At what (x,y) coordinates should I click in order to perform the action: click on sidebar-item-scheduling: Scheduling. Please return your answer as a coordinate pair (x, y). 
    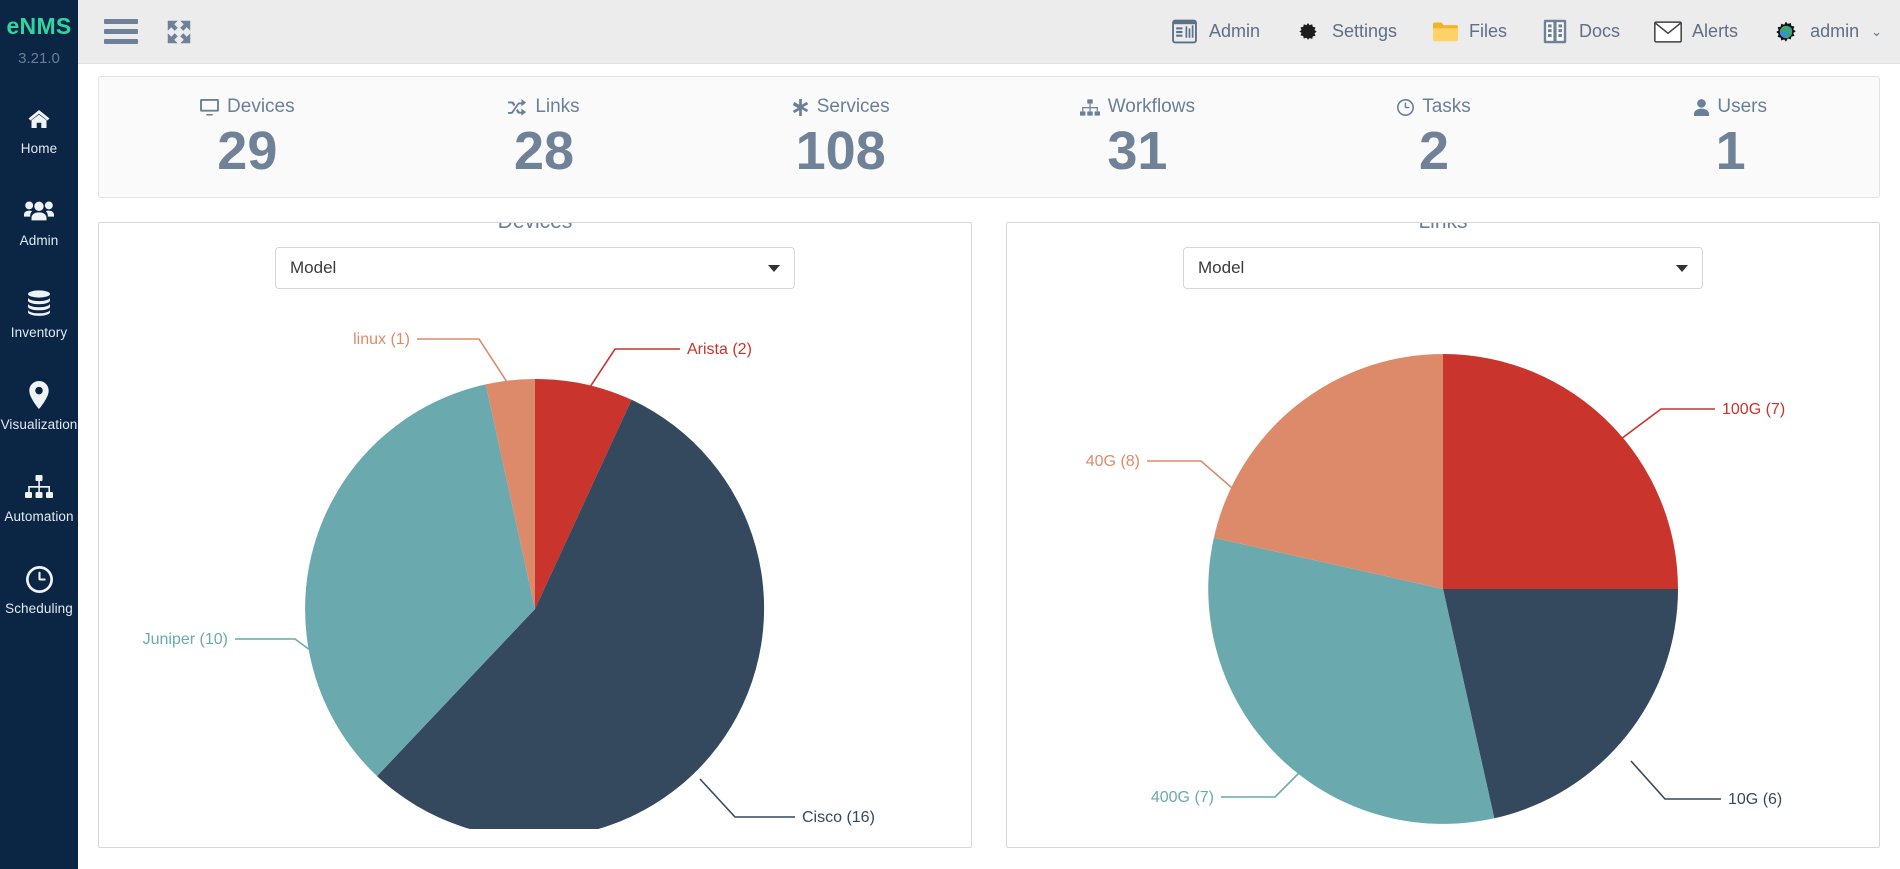
    Looking at the image, I should click on (39, 590).